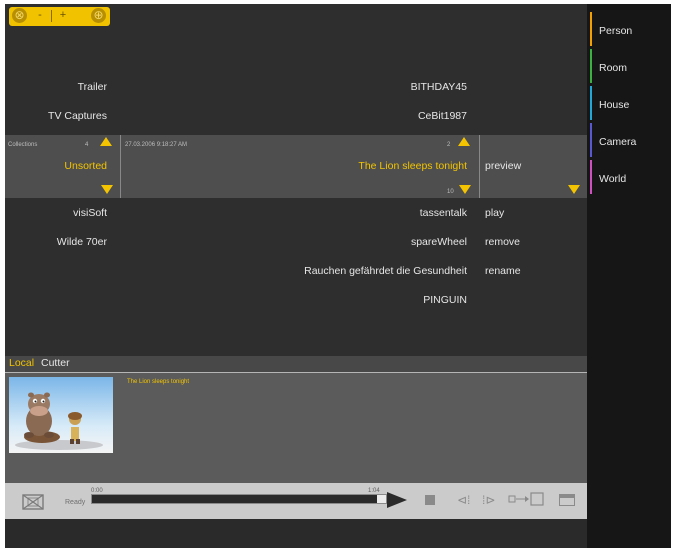  Describe the element at coordinates (296, 364) in the screenshot. I see `cutter-tab-bar` at that location.